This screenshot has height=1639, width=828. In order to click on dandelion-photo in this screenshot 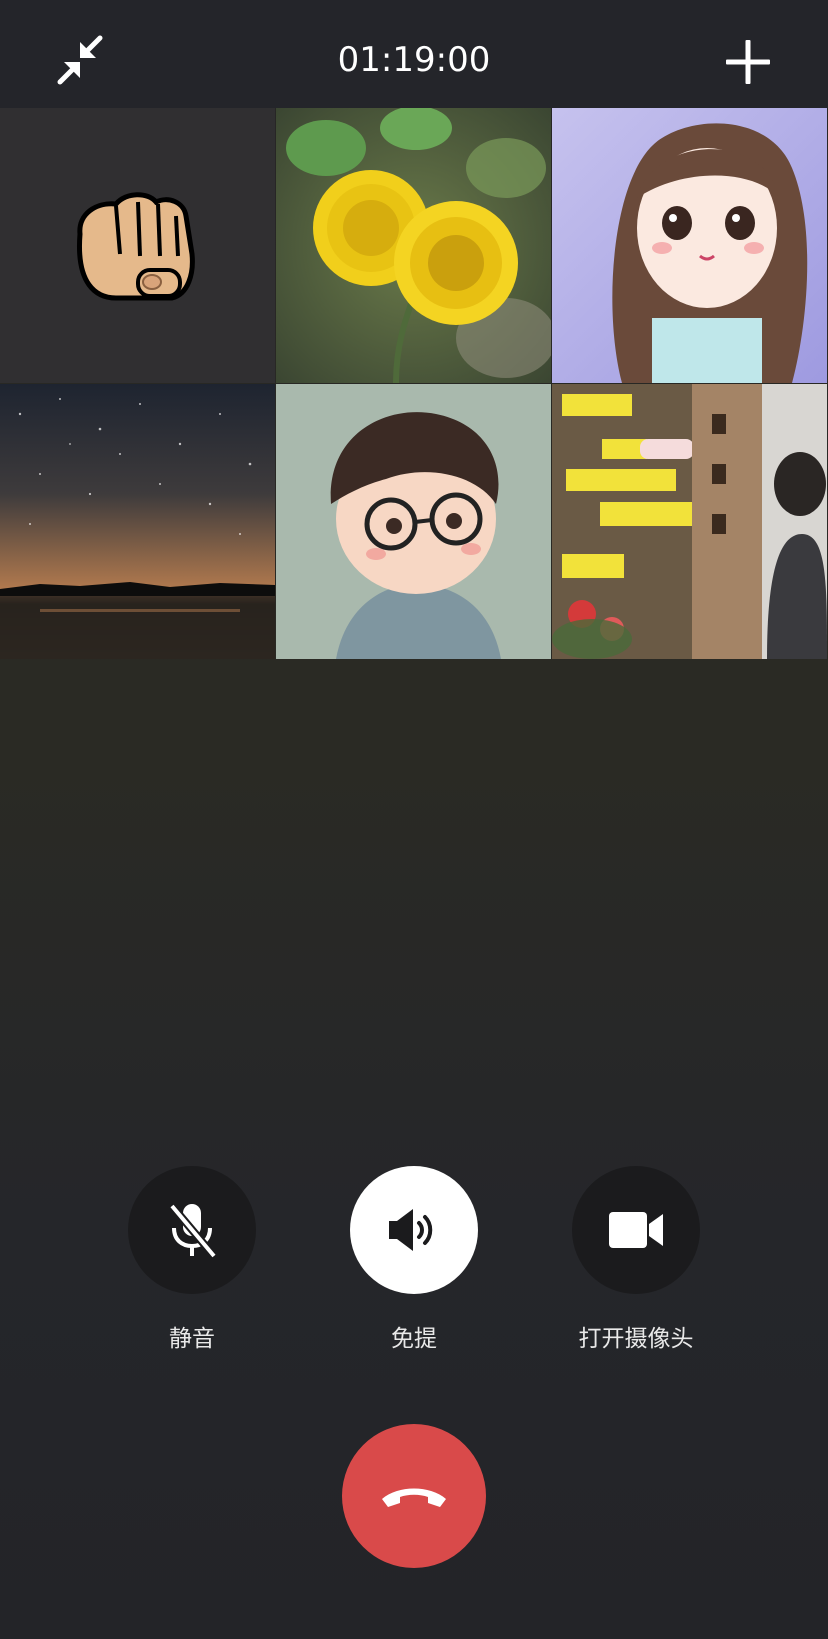, I will do `click(413, 245)`.